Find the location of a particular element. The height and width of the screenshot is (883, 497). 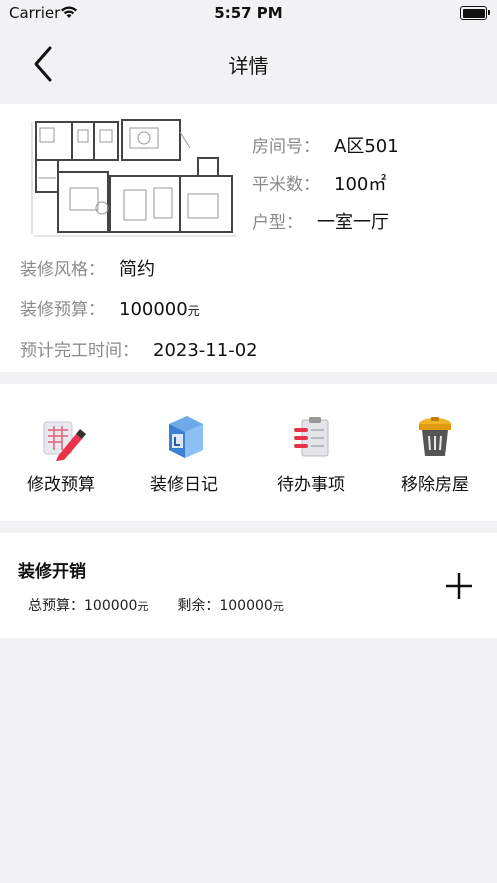

battery-icon is located at coordinates (475, 13).